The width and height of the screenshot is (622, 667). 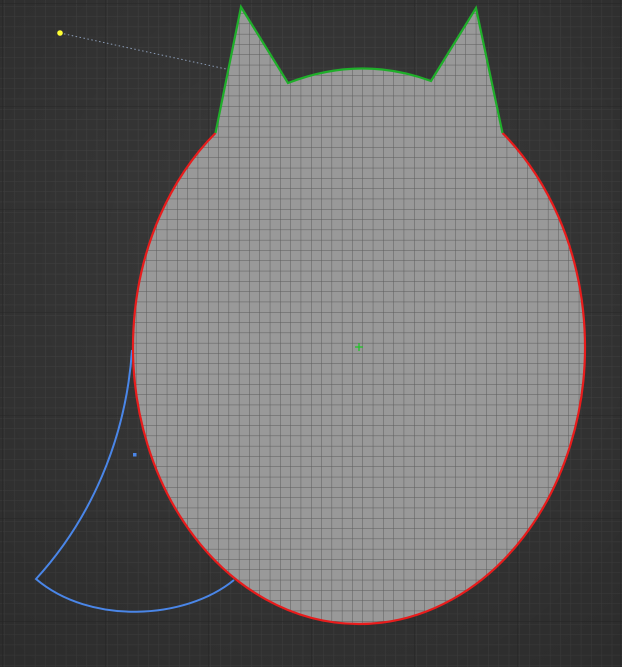 I want to click on pivot-dot-icon, so click(x=135, y=455).